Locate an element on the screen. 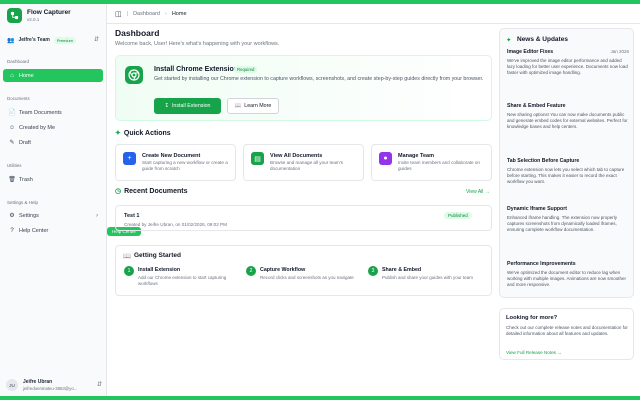  news-item-title: Share & Embed Feature is located at coordinates (536, 106).